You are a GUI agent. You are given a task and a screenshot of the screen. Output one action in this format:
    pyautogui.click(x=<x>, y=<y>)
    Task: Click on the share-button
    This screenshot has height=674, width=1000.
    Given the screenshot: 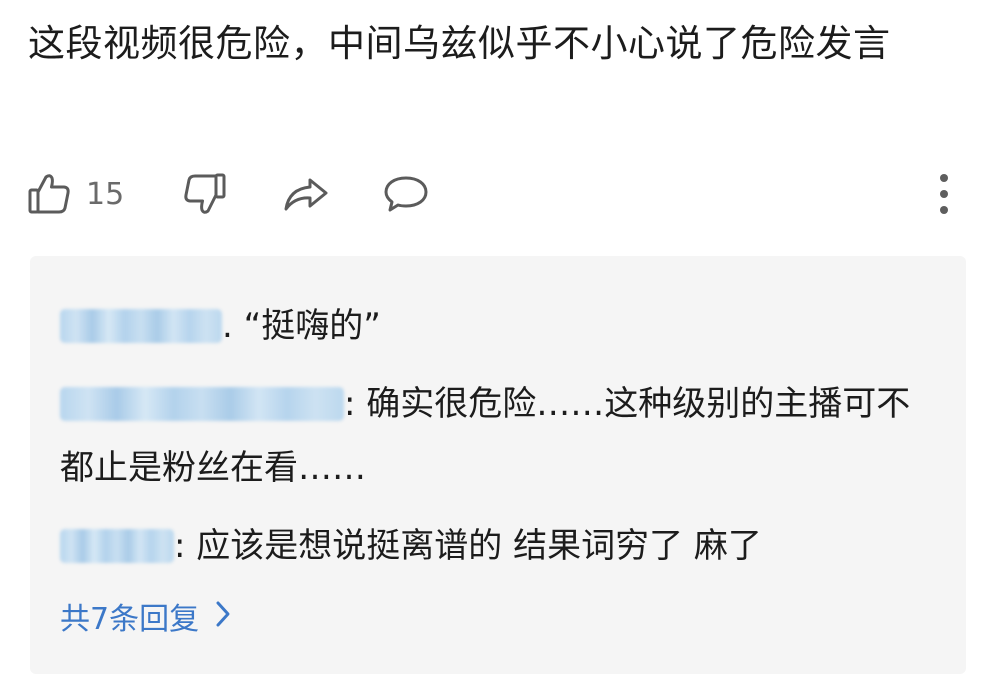 What is the action you would take?
    pyautogui.click(x=306, y=194)
    